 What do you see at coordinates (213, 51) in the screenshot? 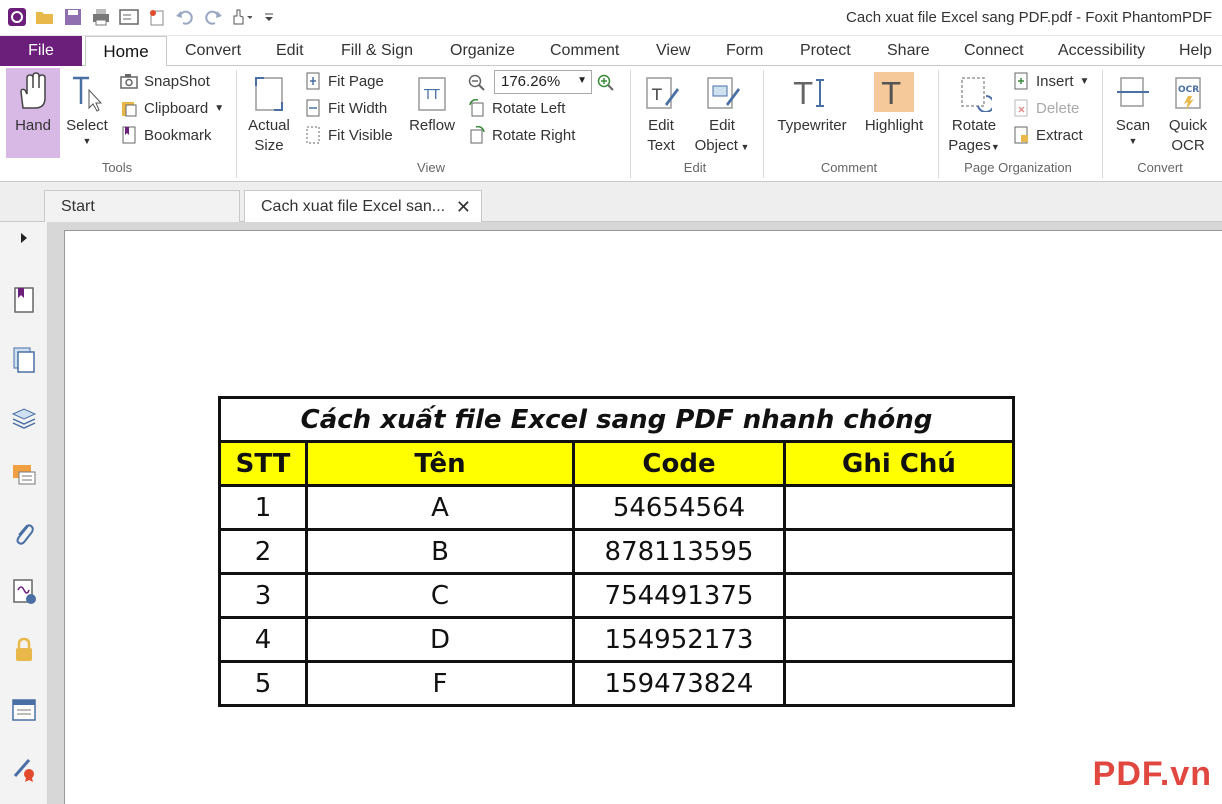
I see `tab-convert: Convert` at bounding box center [213, 51].